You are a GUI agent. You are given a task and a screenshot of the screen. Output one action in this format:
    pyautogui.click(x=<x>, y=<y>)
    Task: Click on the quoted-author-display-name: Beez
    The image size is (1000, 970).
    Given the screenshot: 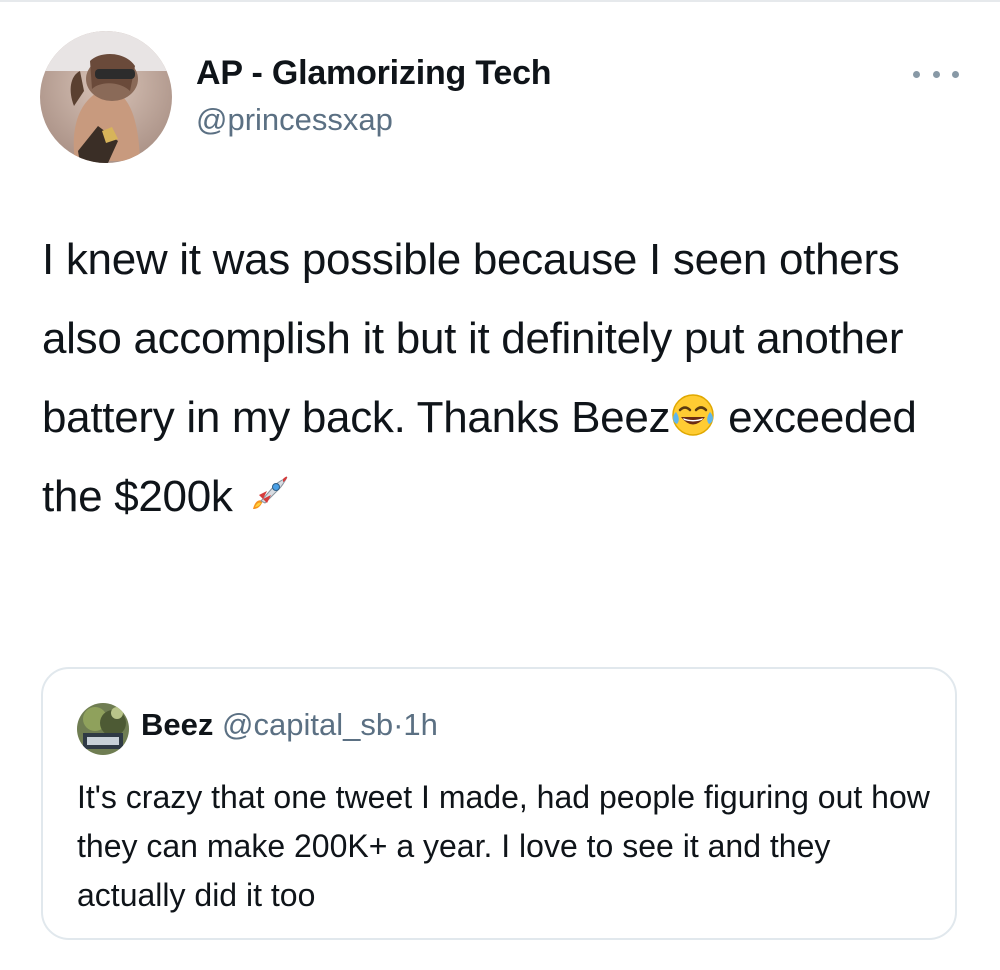 What is the action you would take?
    pyautogui.click(x=177, y=724)
    